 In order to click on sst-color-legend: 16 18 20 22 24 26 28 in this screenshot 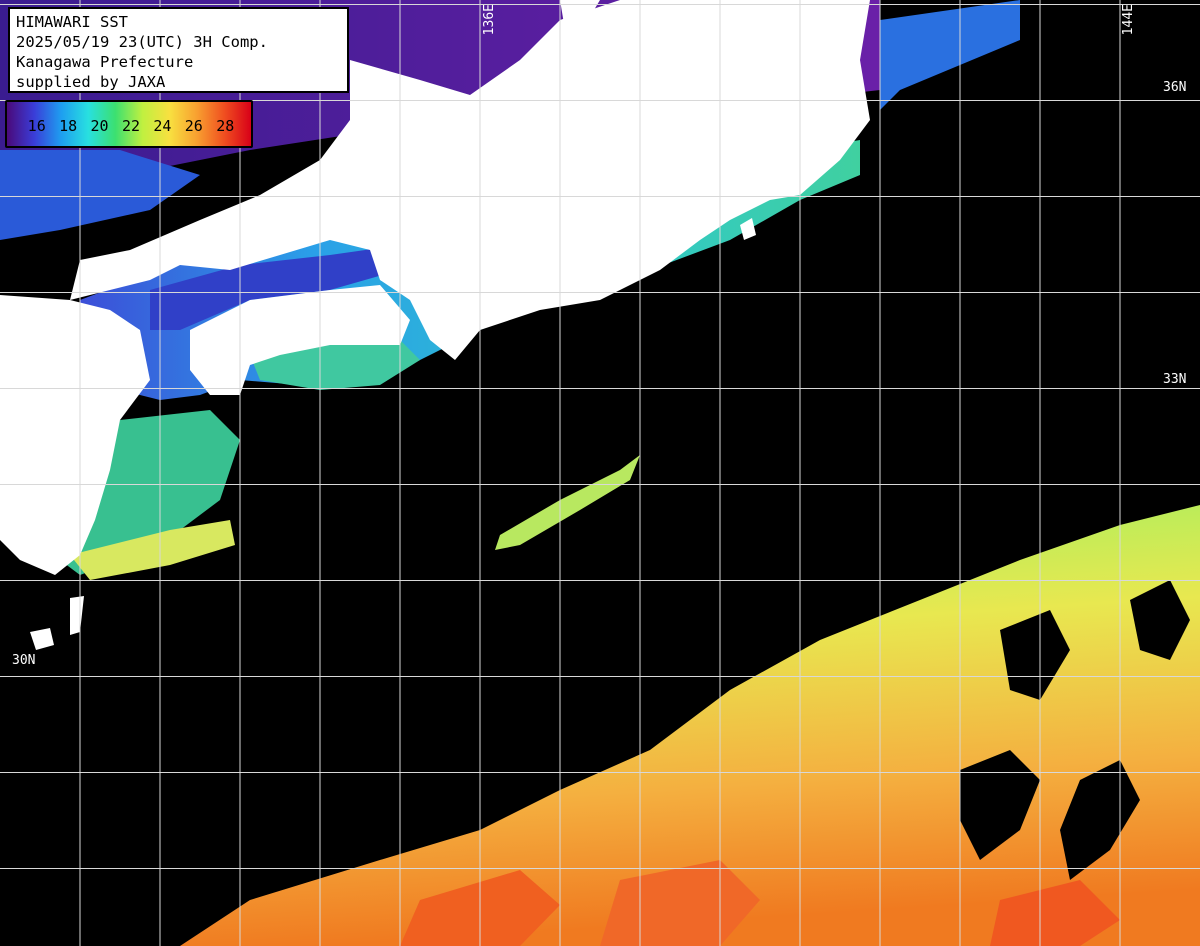, I will do `click(129, 124)`.